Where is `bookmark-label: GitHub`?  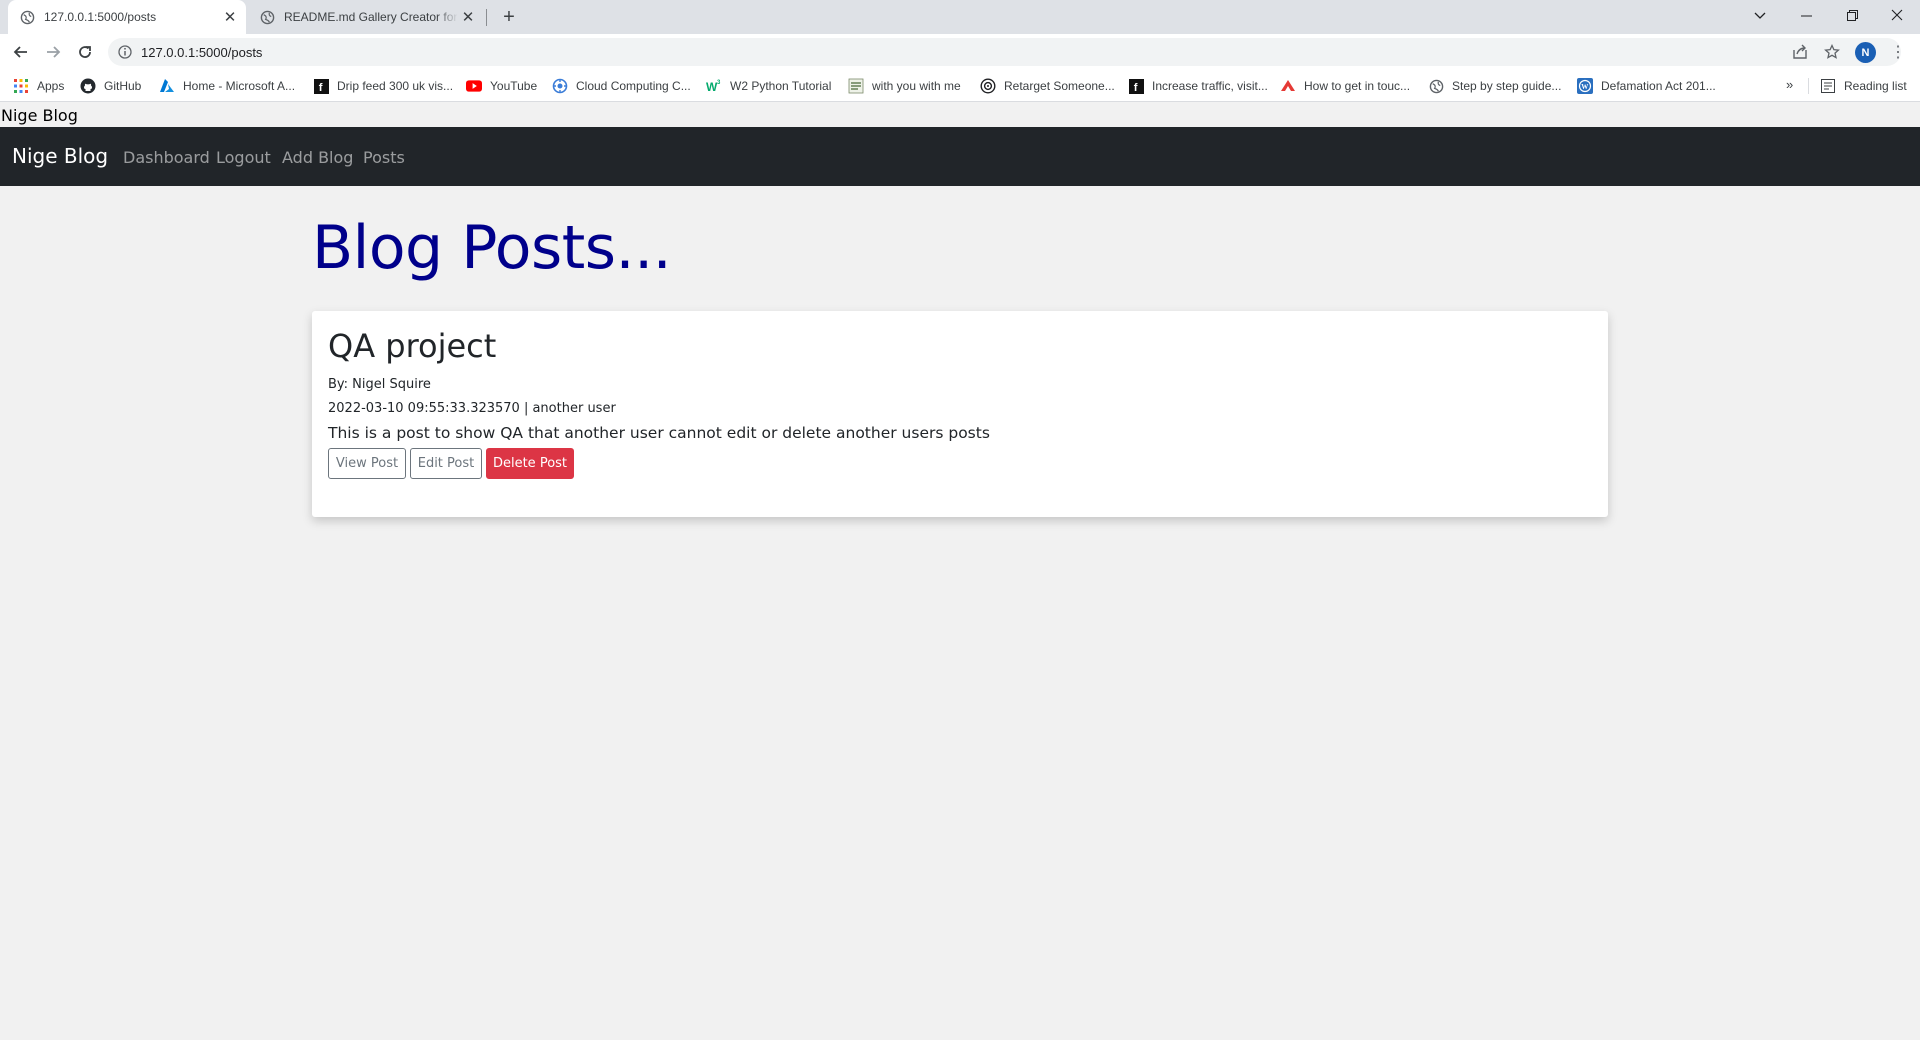 bookmark-label: GitHub is located at coordinates (123, 86).